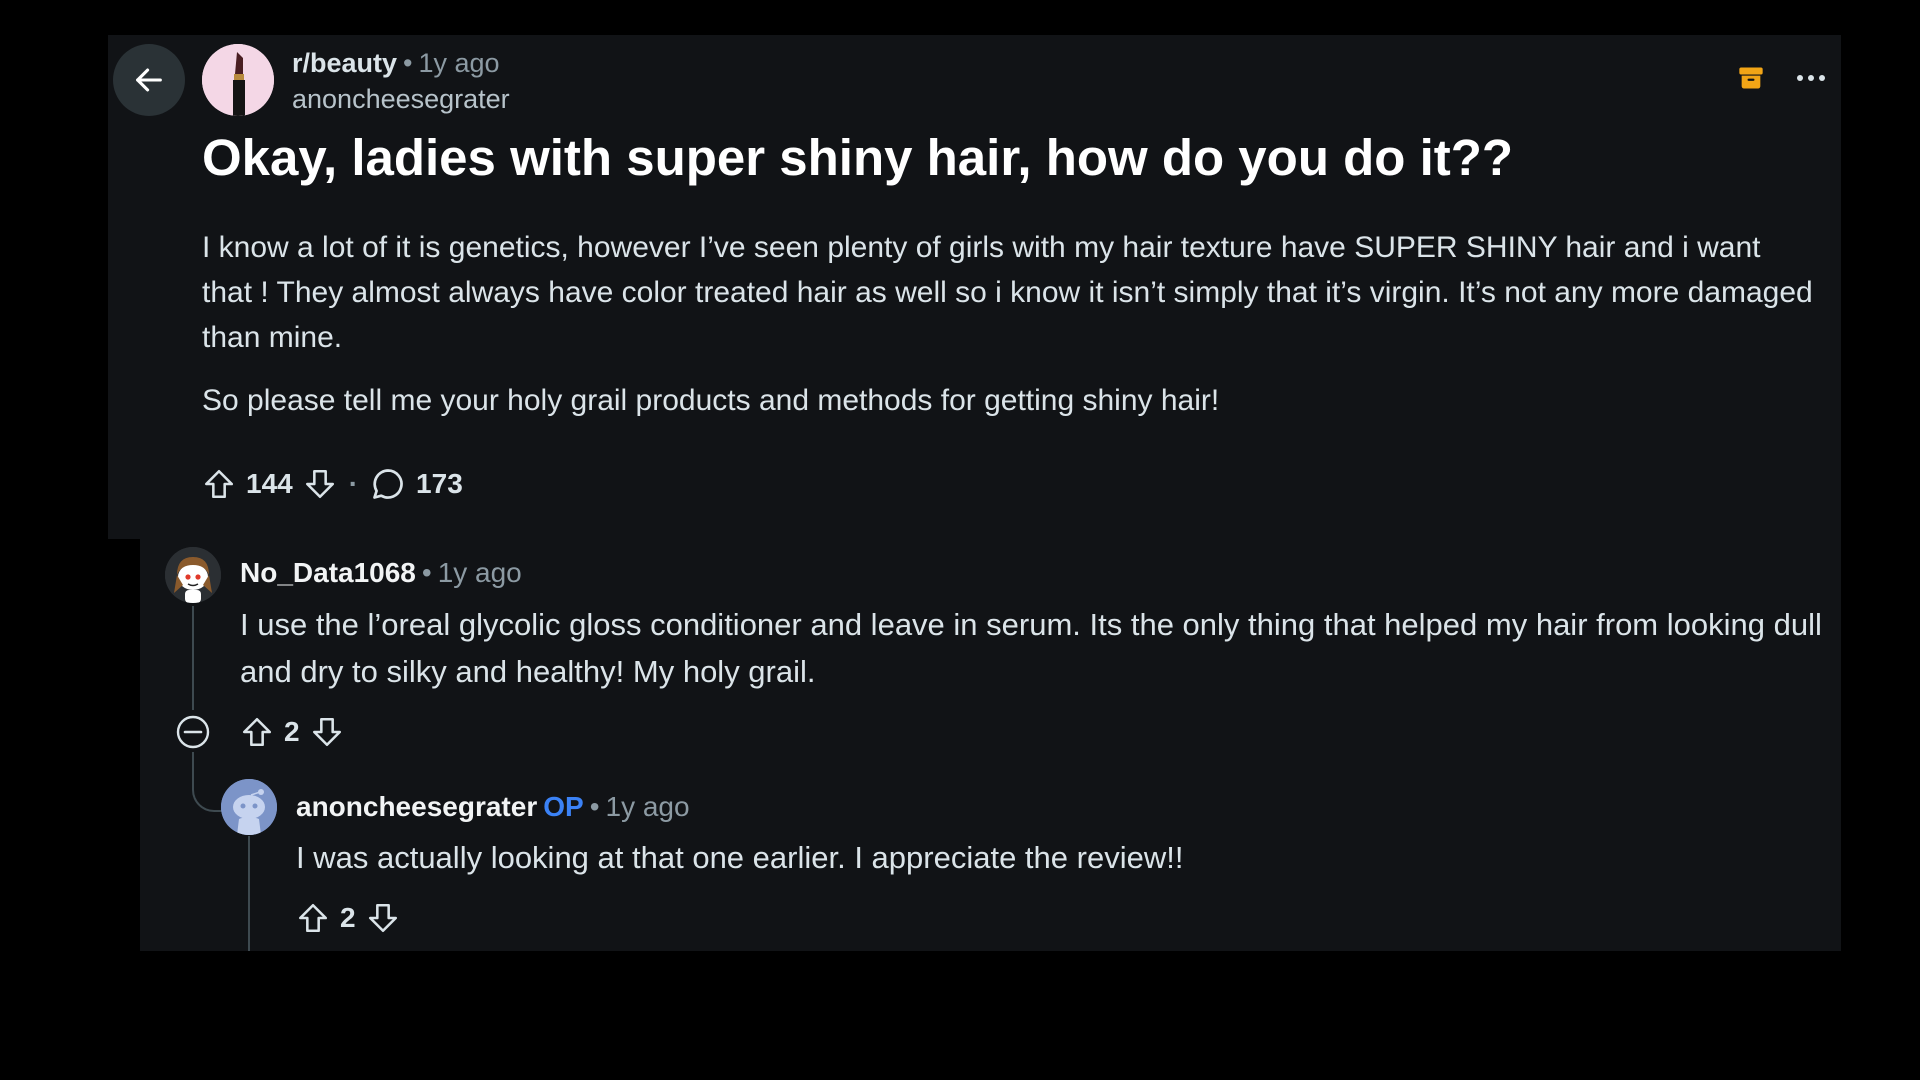  I want to click on comment-2-header: anoncheesegrater OP • 1y ago, so click(493, 807).